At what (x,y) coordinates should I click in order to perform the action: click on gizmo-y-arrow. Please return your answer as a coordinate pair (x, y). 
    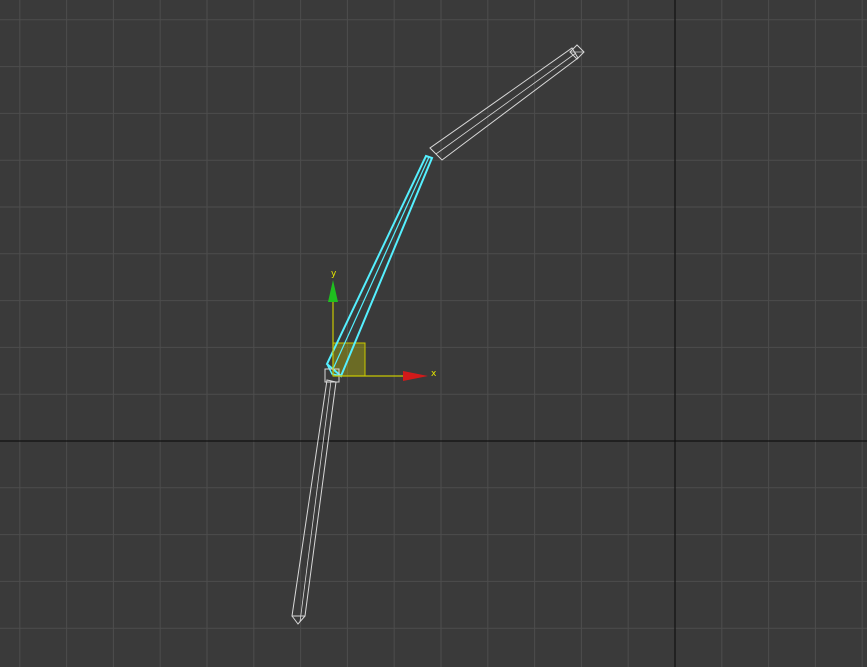
    Looking at the image, I should click on (333, 291).